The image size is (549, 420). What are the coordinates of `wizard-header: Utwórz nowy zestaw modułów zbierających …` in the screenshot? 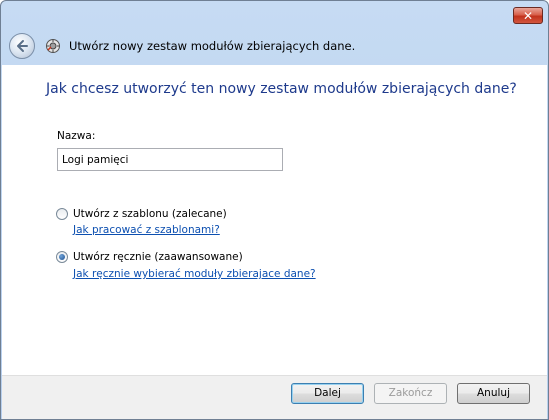 It's located at (274, 48).